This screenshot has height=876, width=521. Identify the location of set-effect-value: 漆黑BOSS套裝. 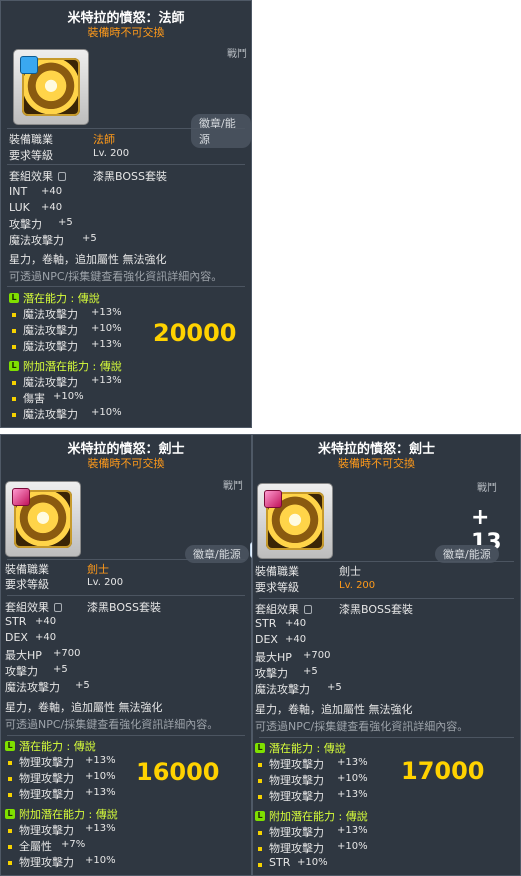
(124, 607).